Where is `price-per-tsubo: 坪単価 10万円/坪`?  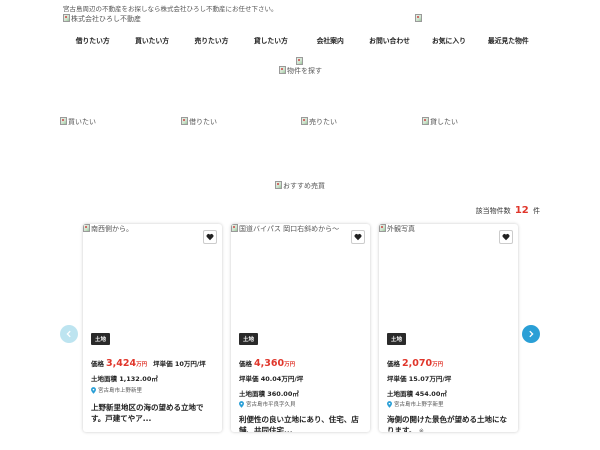 price-per-tsubo: 坪単価 10万円/坪 is located at coordinates (179, 364).